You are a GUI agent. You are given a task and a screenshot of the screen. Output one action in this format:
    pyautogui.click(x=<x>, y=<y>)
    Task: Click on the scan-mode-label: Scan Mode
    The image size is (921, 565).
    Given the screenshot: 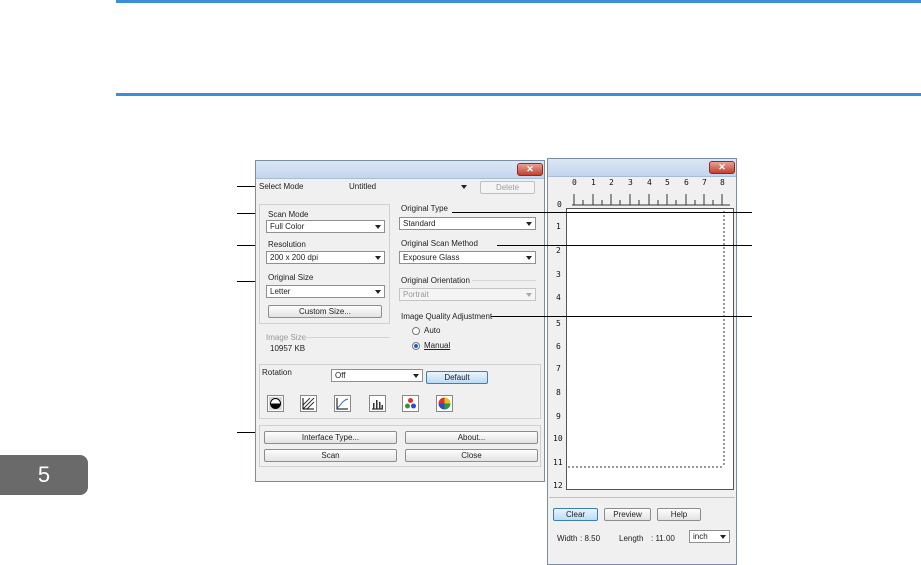 What is the action you would take?
    pyautogui.click(x=288, y=214)
    